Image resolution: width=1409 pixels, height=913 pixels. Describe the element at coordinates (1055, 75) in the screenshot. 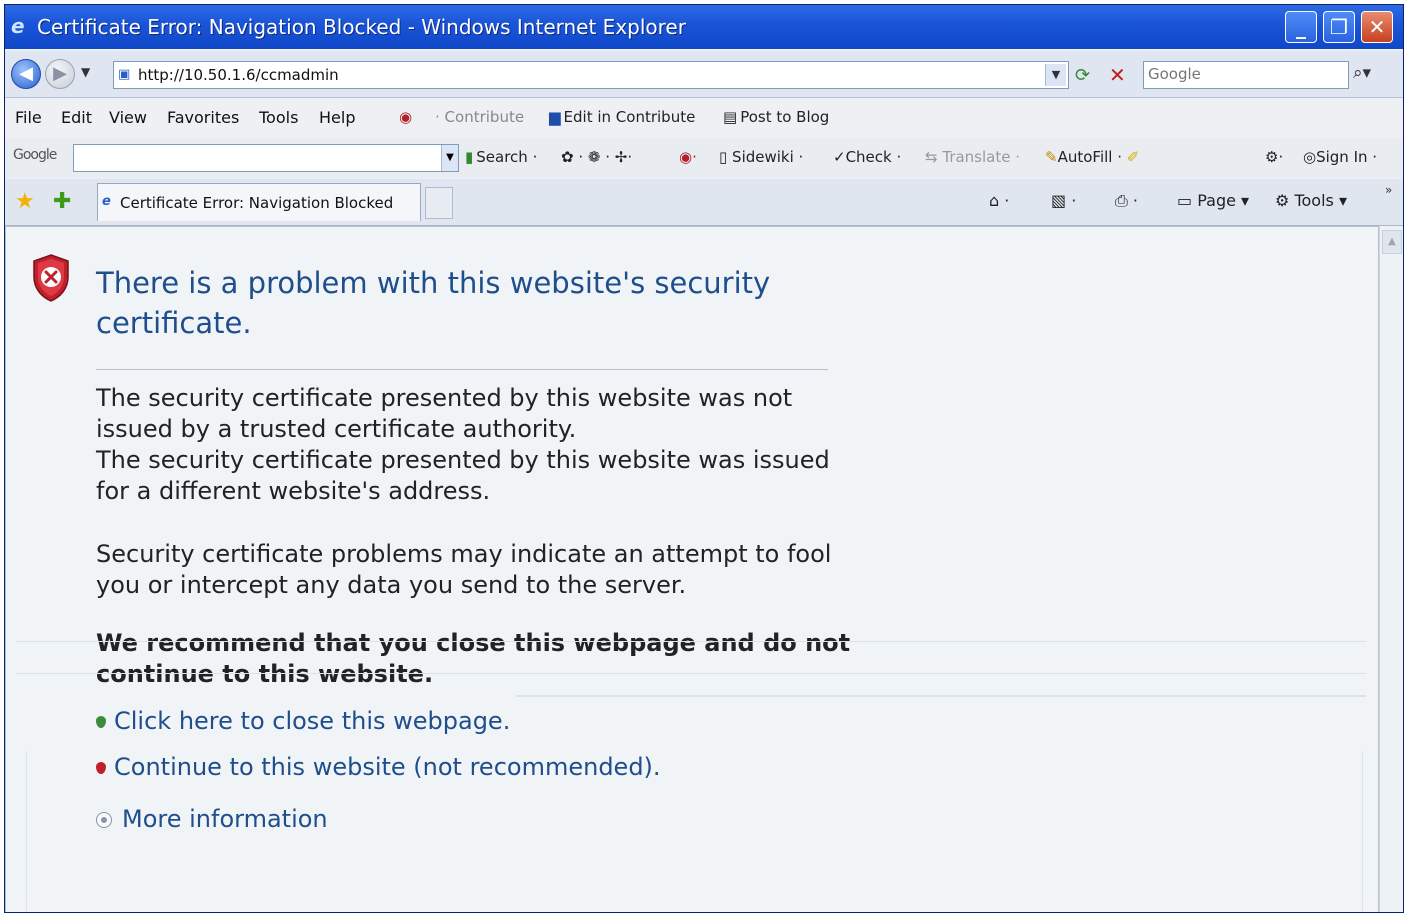

I see `address-dropdown-icon: ▼` at that location.